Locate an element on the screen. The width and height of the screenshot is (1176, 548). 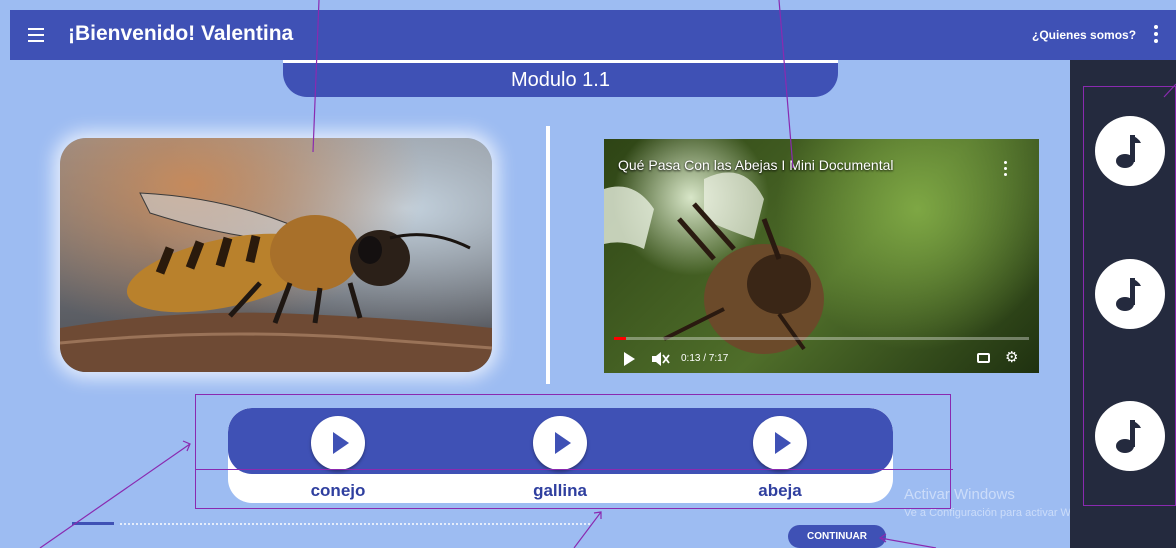
more-vert-icon is located at coordinates (1156, 35).